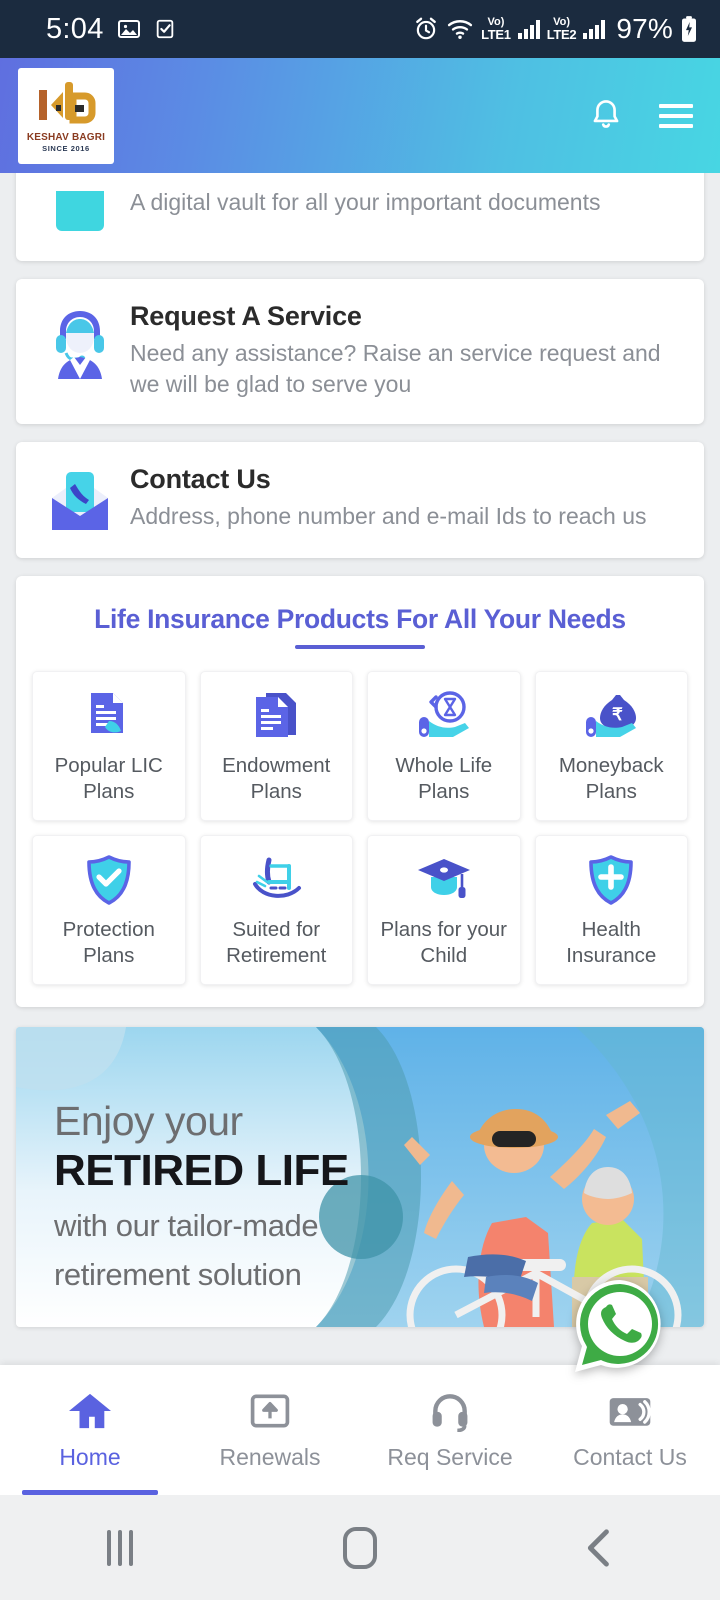 The width and height of the screenshot is (720, 1600). I want to click on nav-item-contact-us: Contact Us, so click(630, 1430).